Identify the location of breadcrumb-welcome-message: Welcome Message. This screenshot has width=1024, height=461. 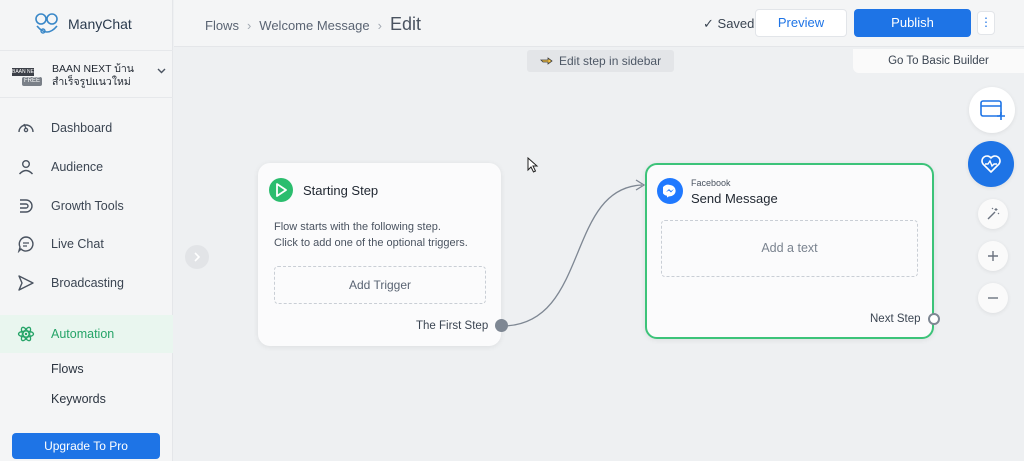
(314, 25).